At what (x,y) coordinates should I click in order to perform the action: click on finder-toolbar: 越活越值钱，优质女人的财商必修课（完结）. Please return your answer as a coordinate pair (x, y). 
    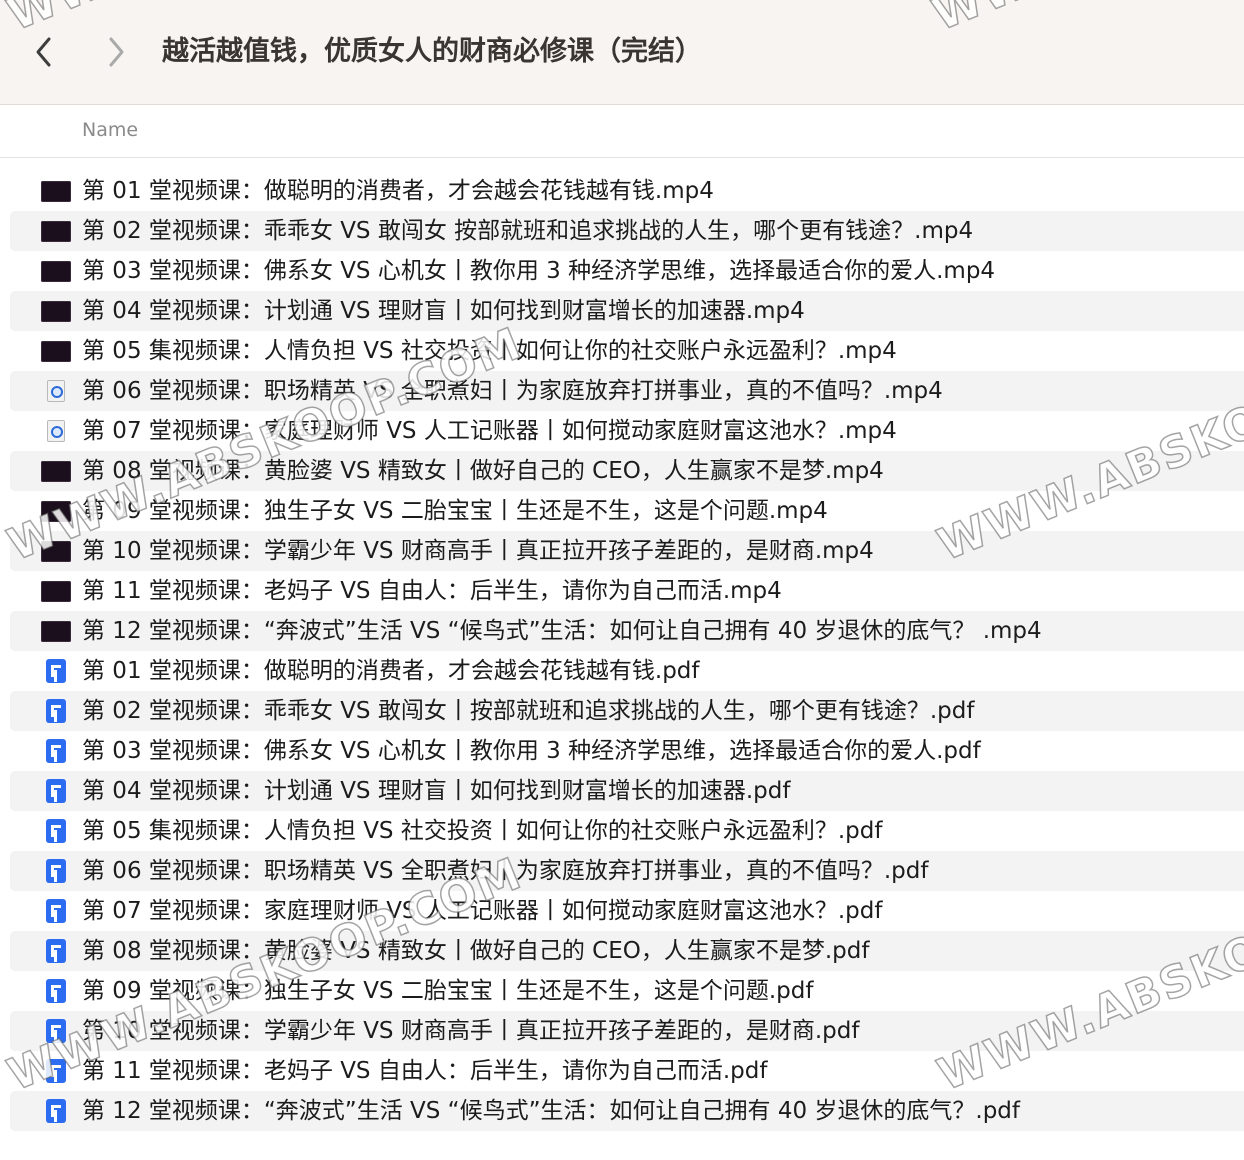
    Looking at the image, I should click on (622, 52).